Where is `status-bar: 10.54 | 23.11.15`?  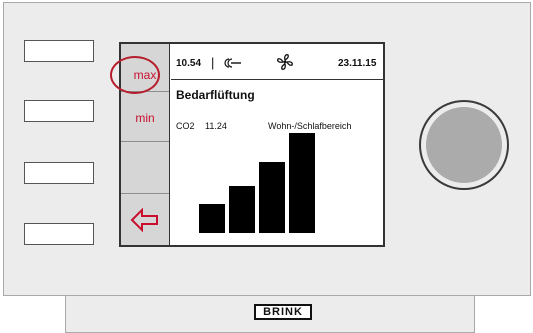 status-bar: 10.54 | 23.11.15 is located at coordinates (277, 62).